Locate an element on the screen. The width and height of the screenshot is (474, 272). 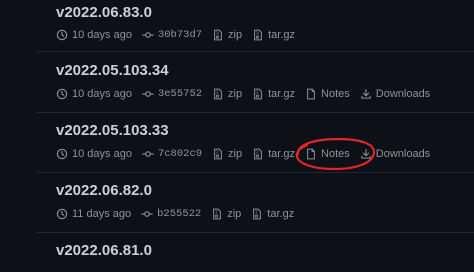
release-meta: 10 days ago 30b73d7 zip tar.gz is located at coordinates (178, 35).